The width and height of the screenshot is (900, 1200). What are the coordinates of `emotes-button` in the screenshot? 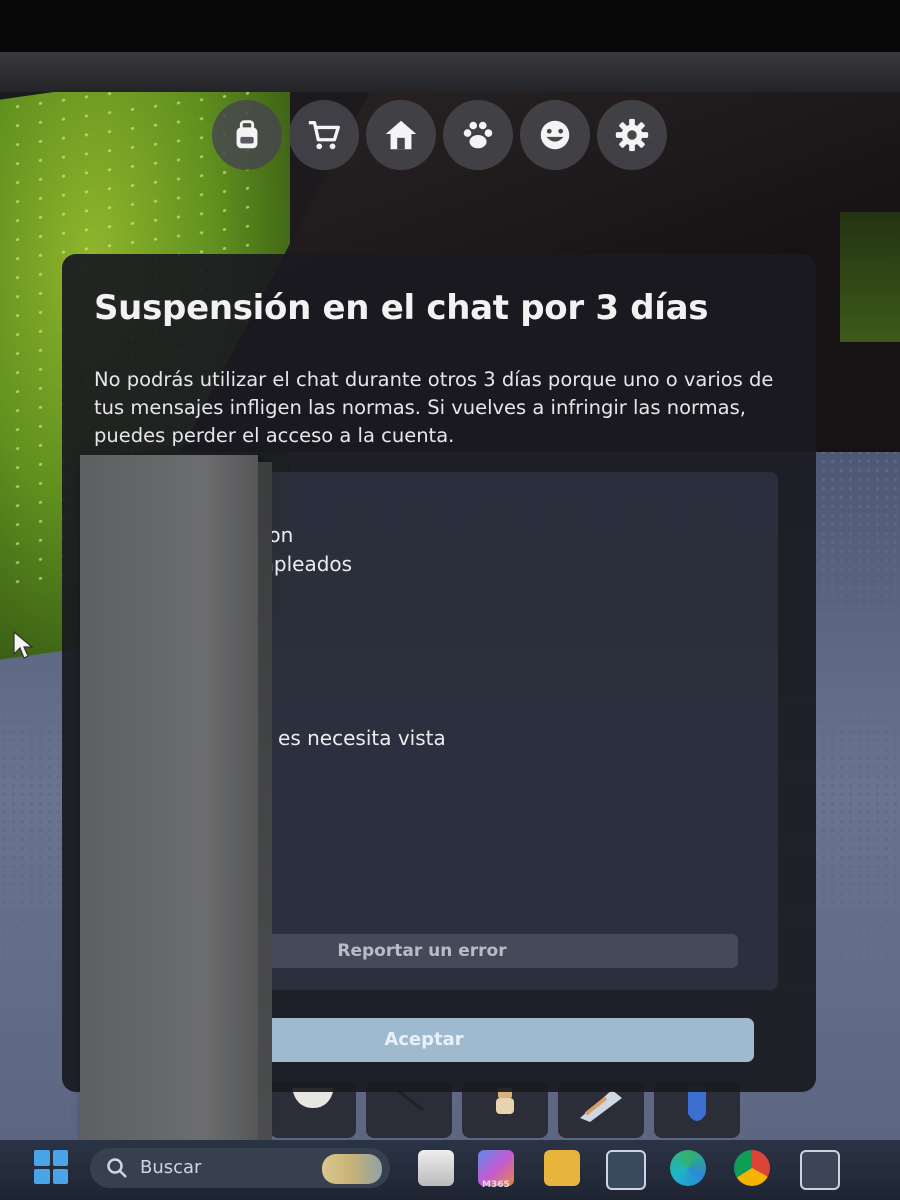 It's located at (555, 135).